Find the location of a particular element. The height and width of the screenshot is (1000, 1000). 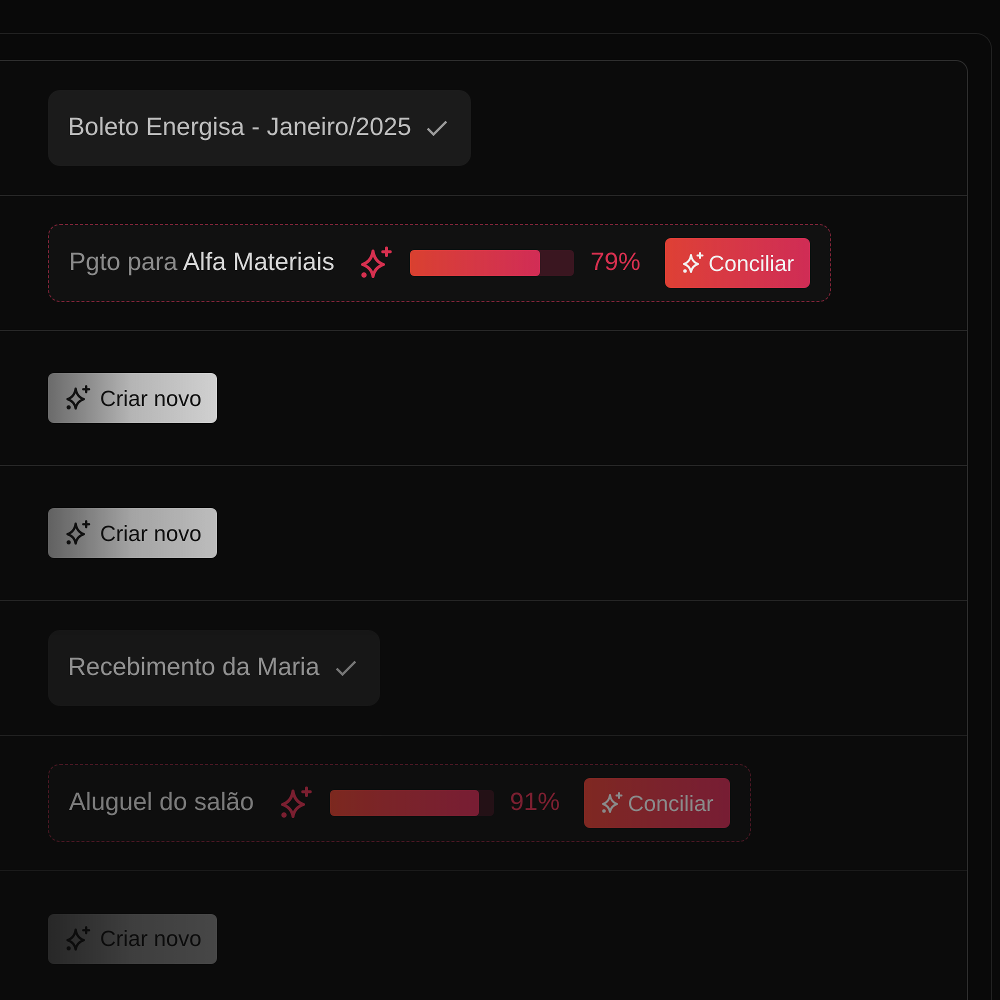

confidence-percent: 79% is located at coordinates (615, 262).